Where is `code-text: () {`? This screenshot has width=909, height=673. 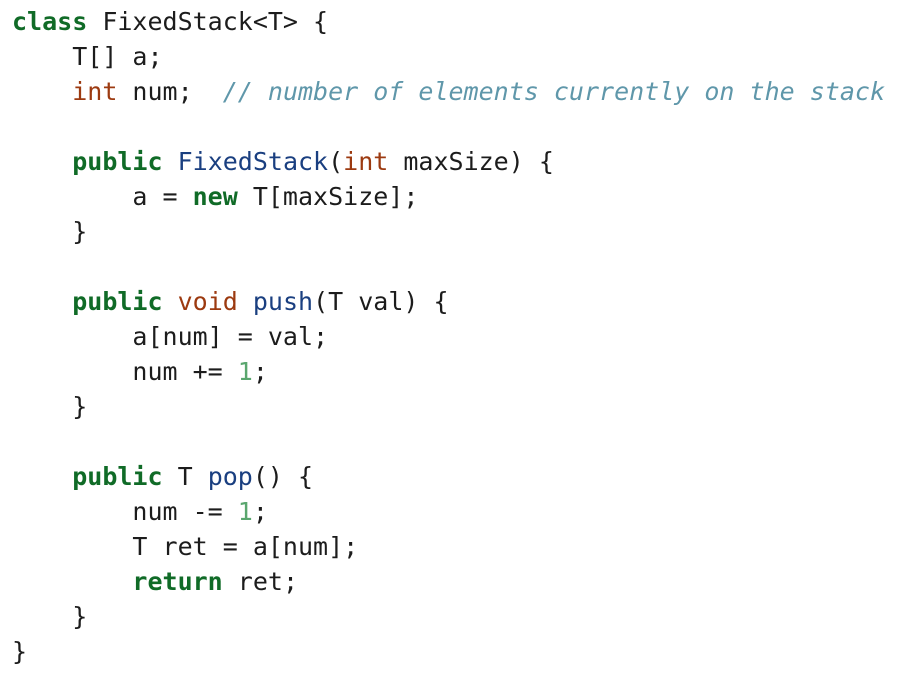 code-text: () { is located at coordinates (283, 476).